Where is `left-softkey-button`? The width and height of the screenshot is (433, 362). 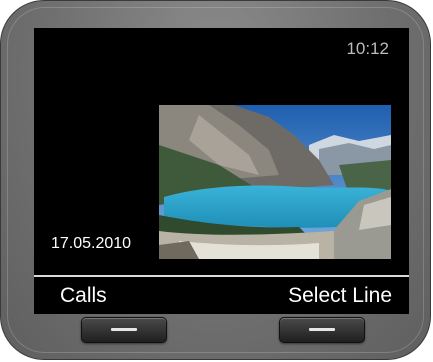 left-softkey-button is located at coordinates (124, 330).